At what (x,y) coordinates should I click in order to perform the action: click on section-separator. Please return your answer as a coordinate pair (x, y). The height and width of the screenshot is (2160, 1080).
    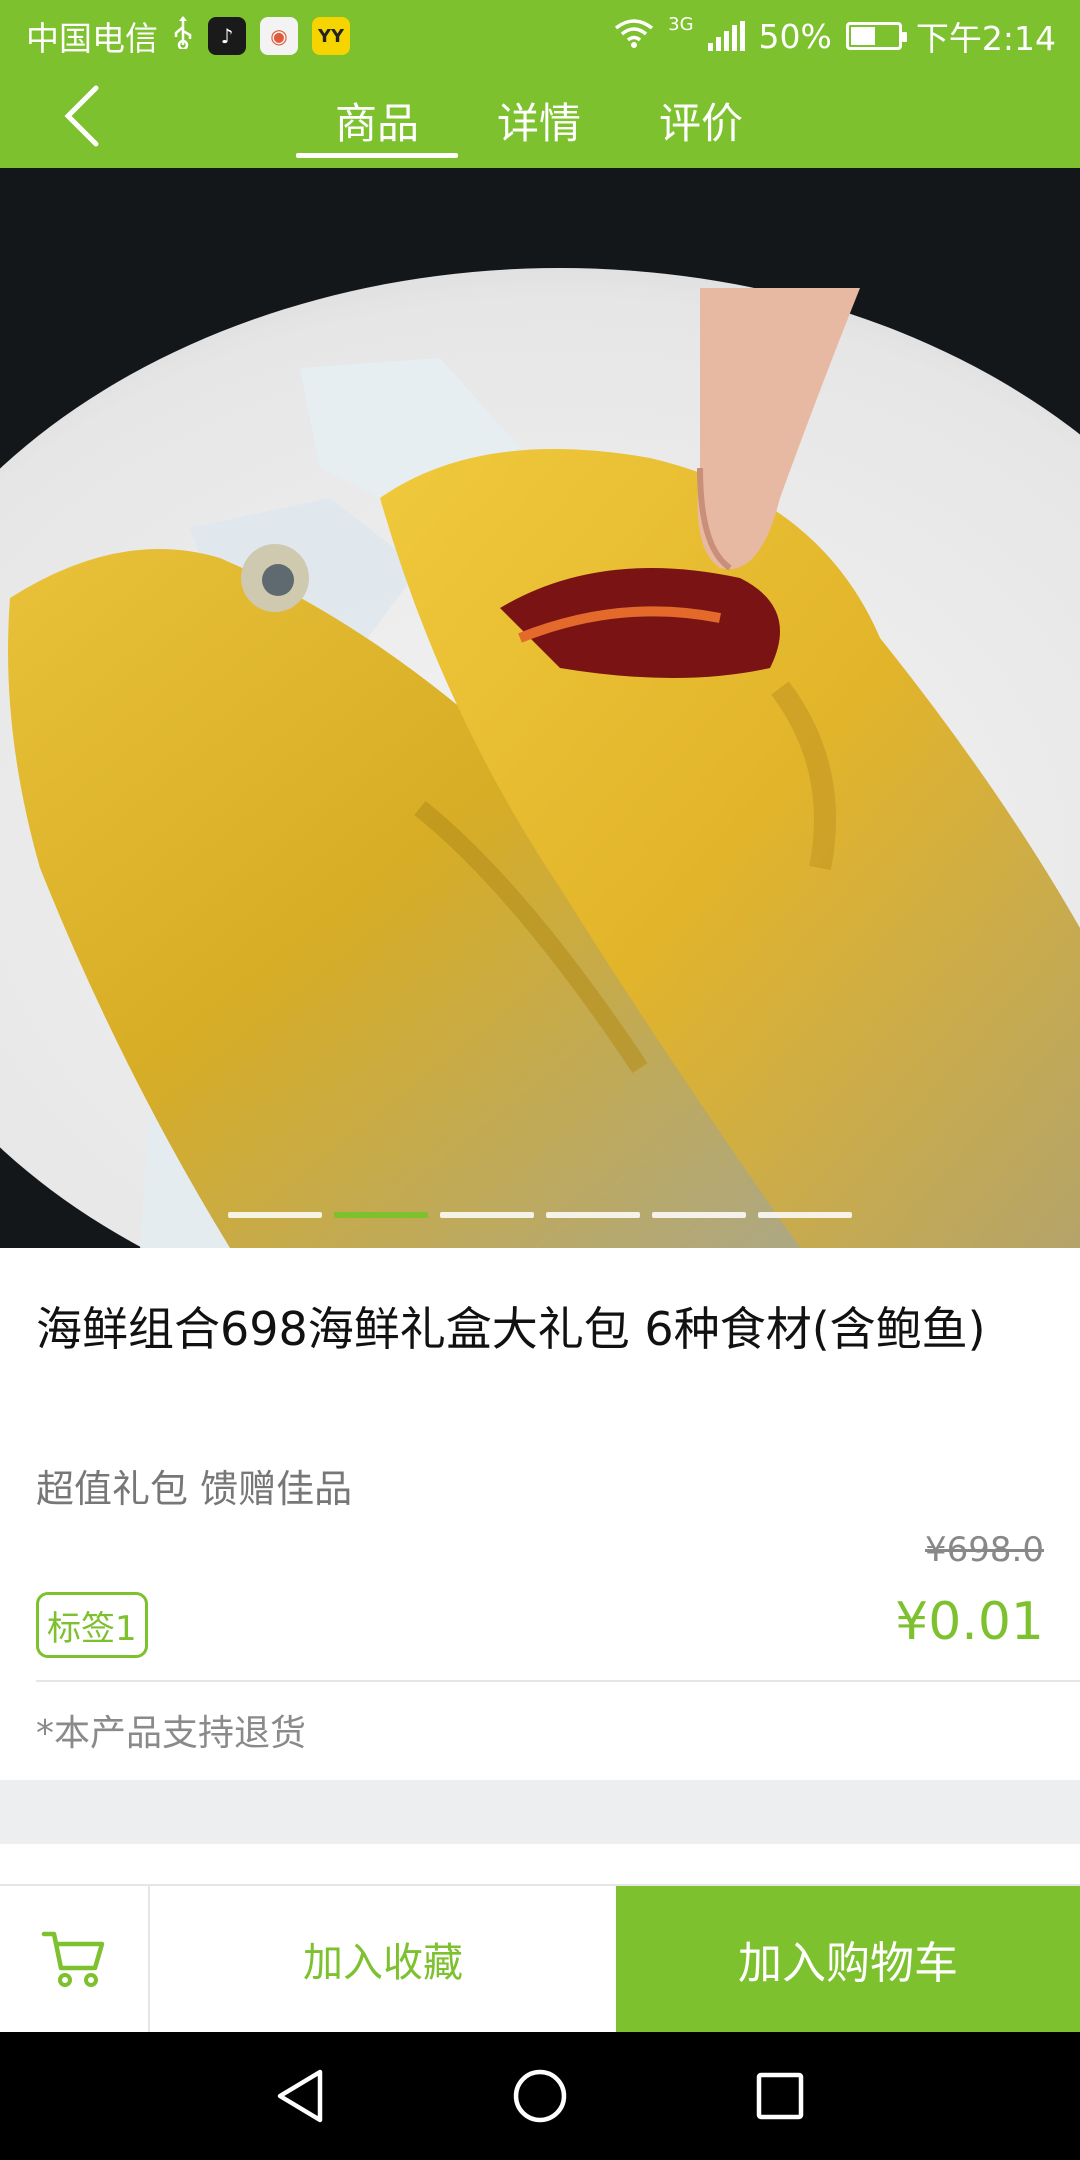
    Looking at the image, I should click on (540, 1812).